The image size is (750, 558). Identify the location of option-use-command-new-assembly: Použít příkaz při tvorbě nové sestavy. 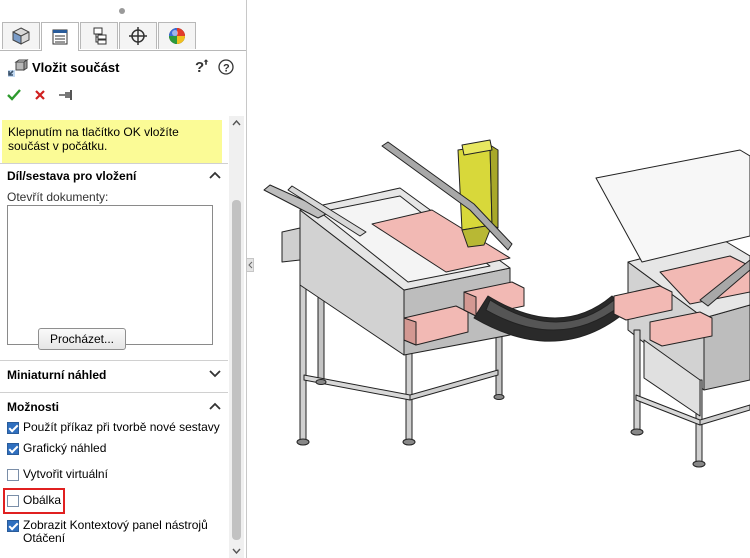
(113, 429).